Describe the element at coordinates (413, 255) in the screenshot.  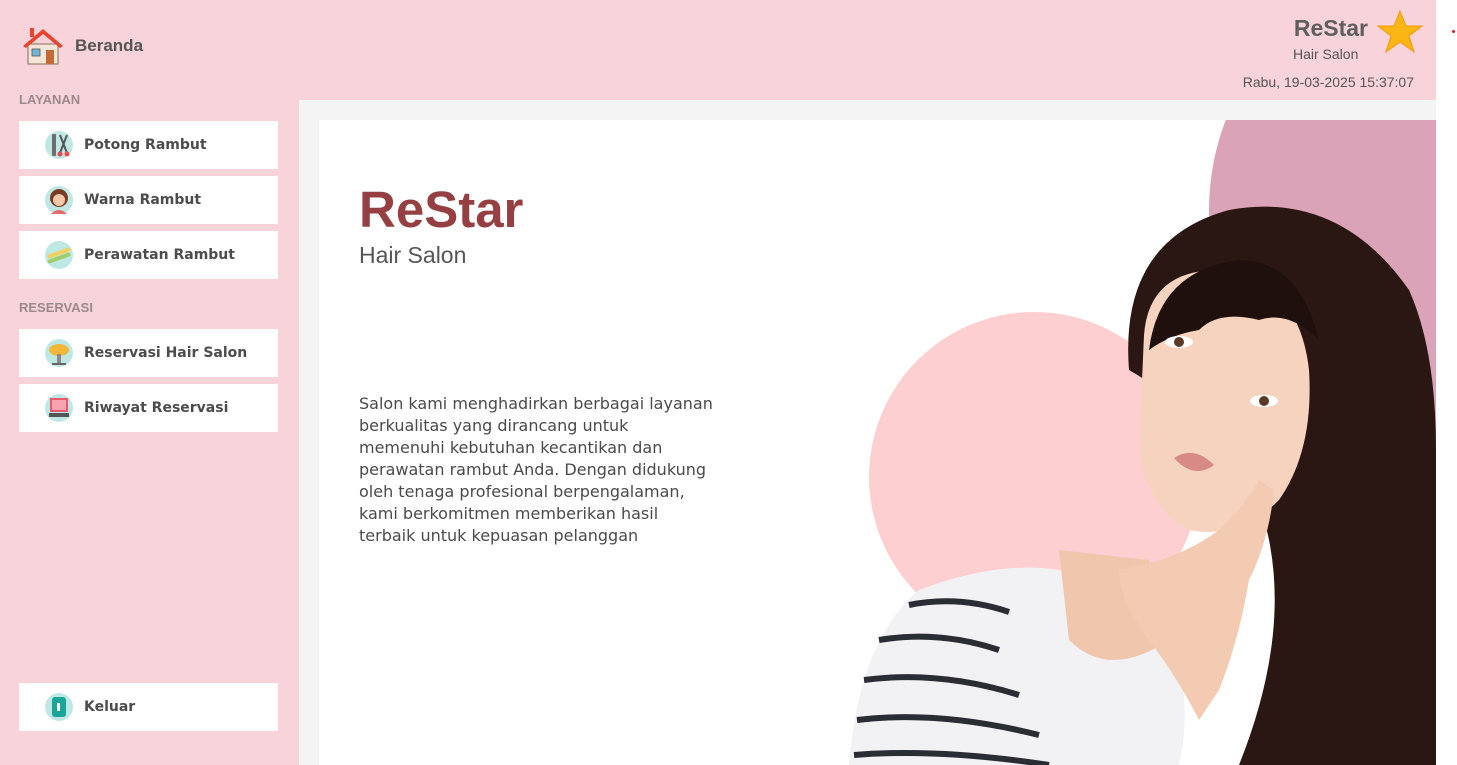
I see `hero-subtitle: Hair Salon` at that location.